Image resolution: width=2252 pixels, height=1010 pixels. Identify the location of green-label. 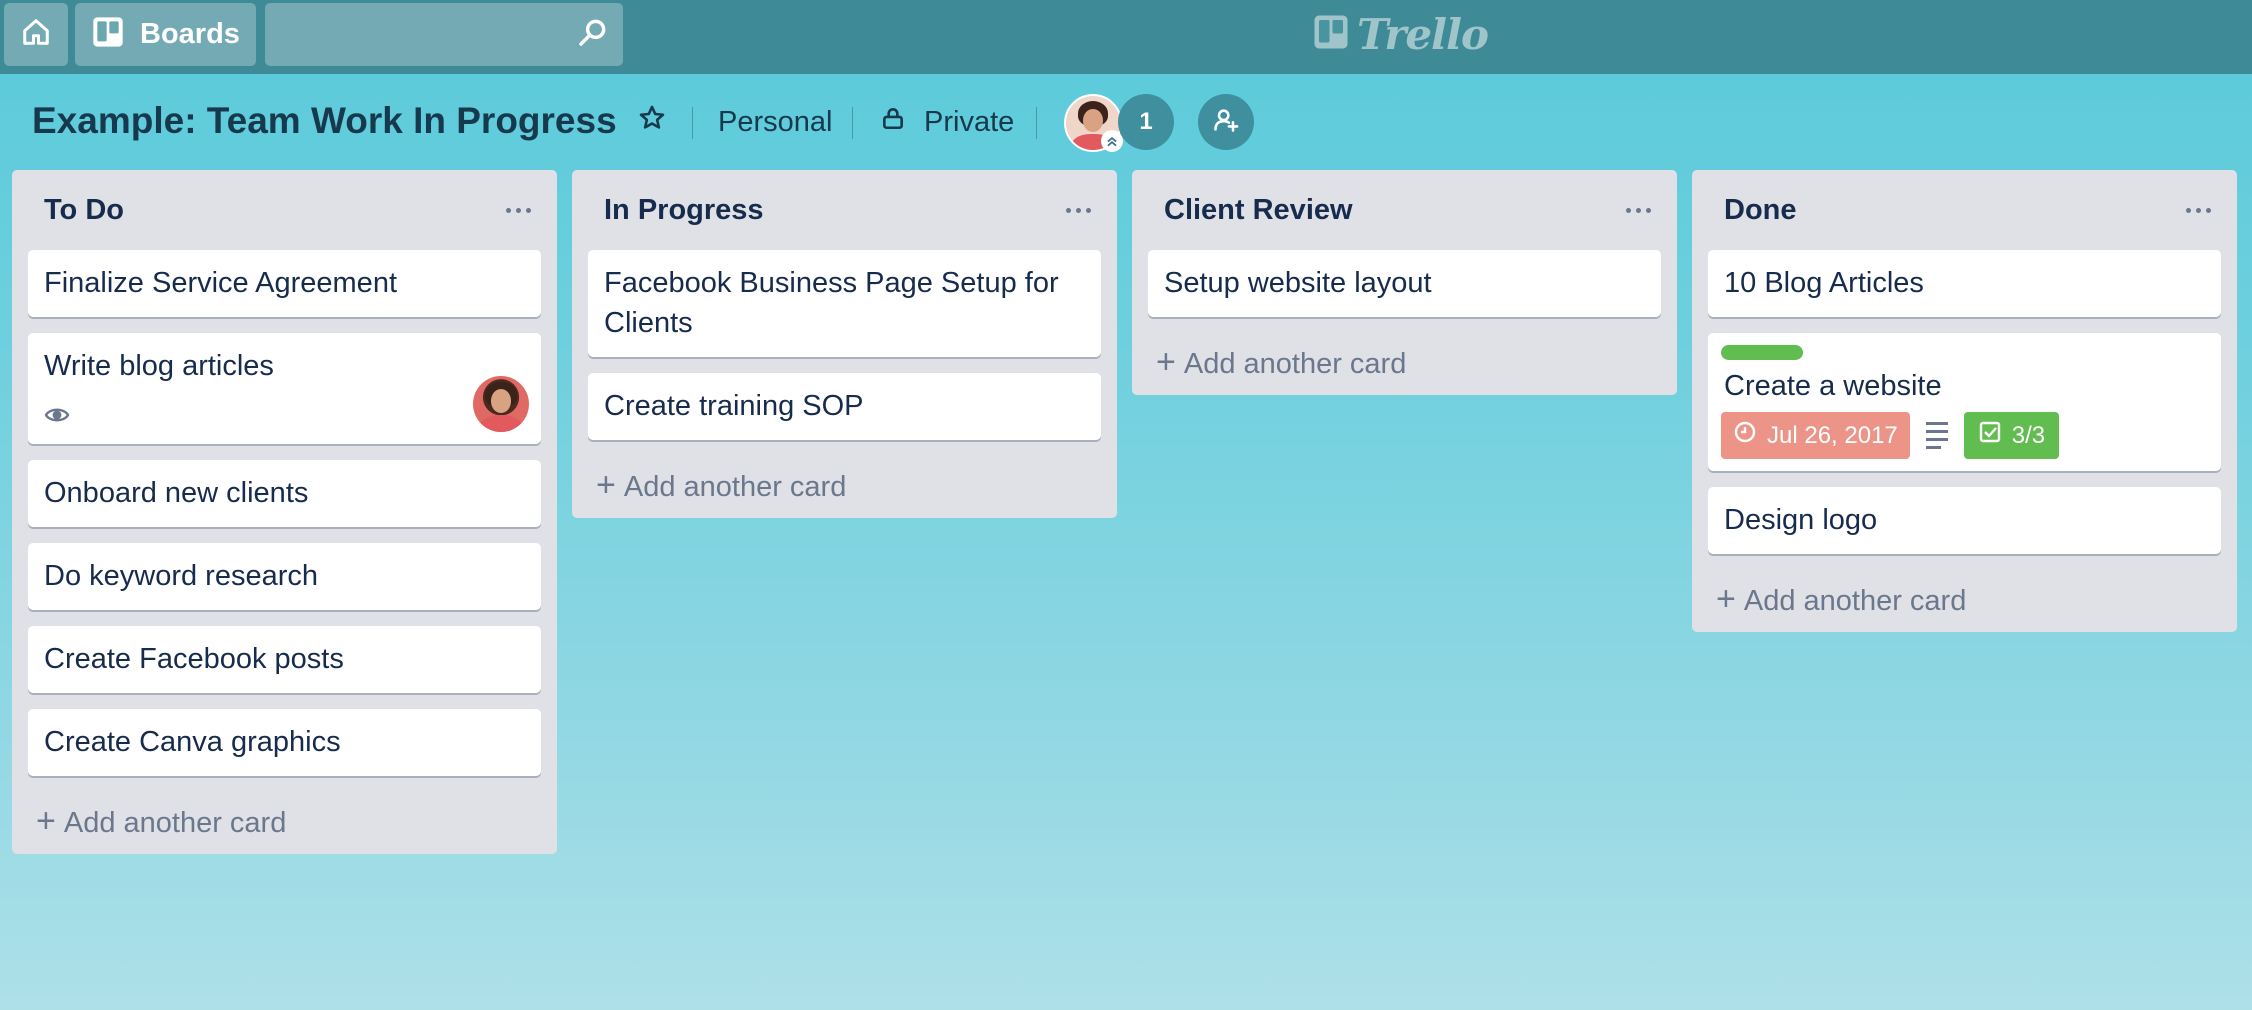
(1762, 352).